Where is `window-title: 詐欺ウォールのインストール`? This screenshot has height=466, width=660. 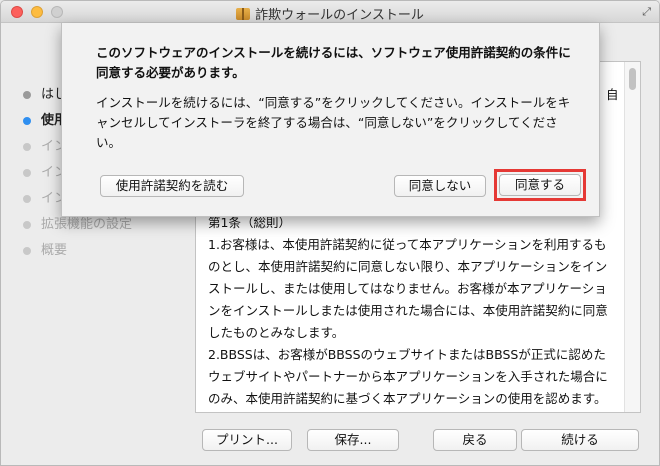
window-title: 詐欺ウォールのインストール is located at coordinates (339, 15).